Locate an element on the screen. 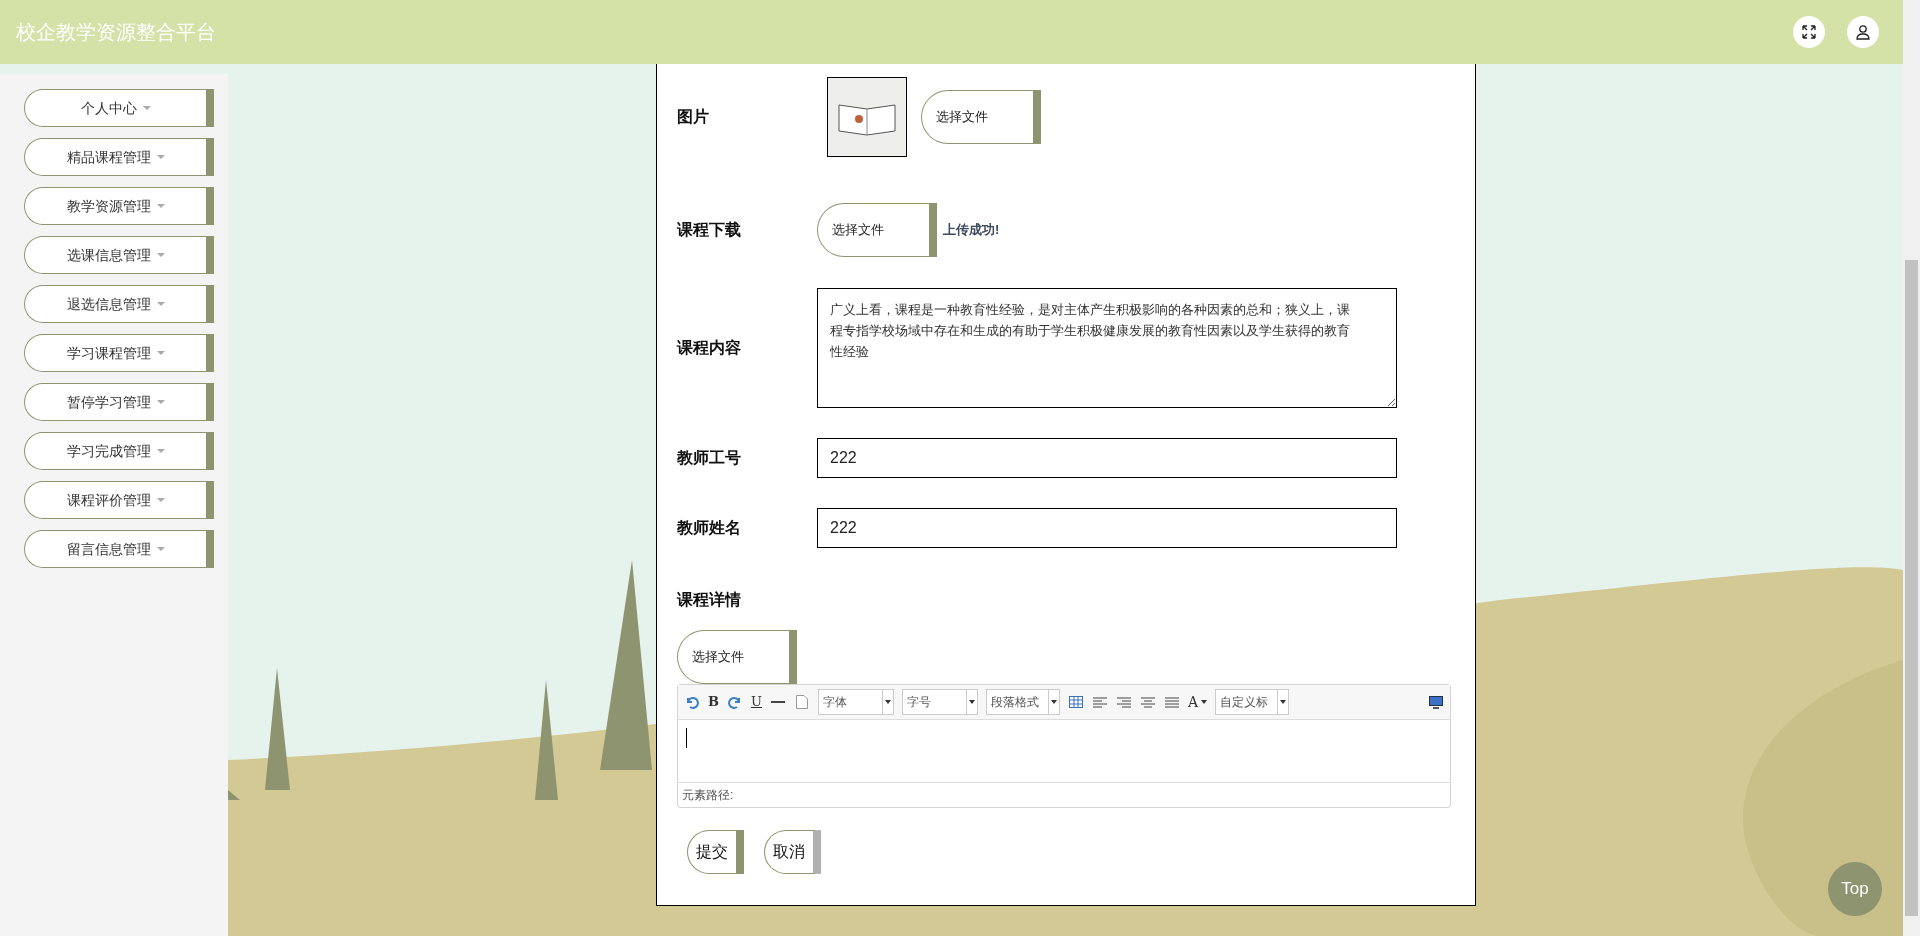 The height and width of the screenshot is (936, 1920). align-right-icon is located at coordinates (1123, 702).